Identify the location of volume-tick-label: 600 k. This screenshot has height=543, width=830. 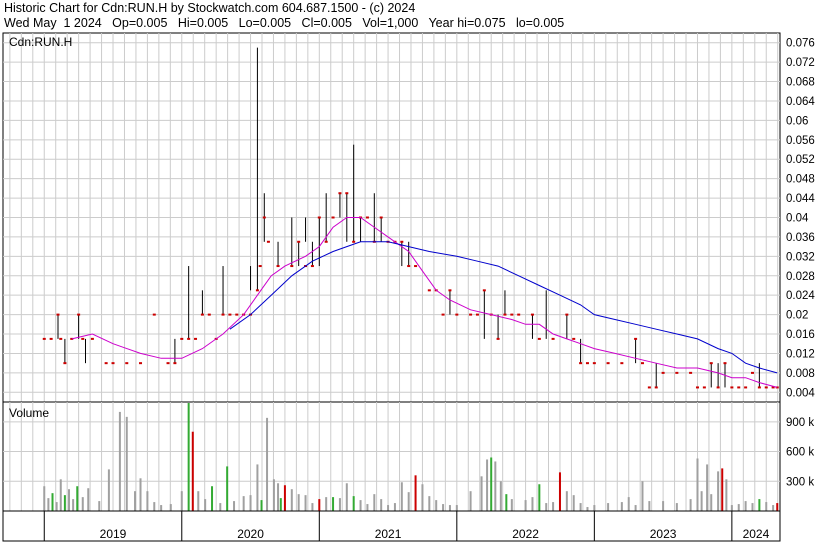
(800, 453).